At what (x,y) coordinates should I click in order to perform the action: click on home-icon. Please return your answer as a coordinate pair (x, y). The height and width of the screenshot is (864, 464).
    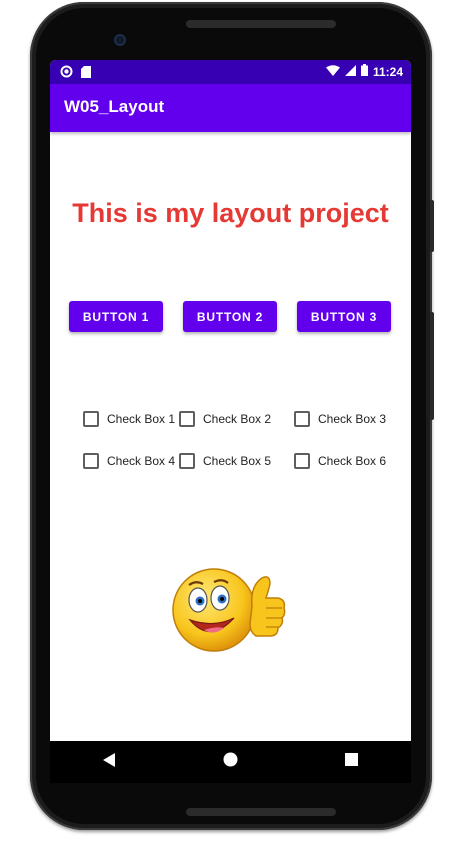
    Looking at the image, I should click on (230, 762).